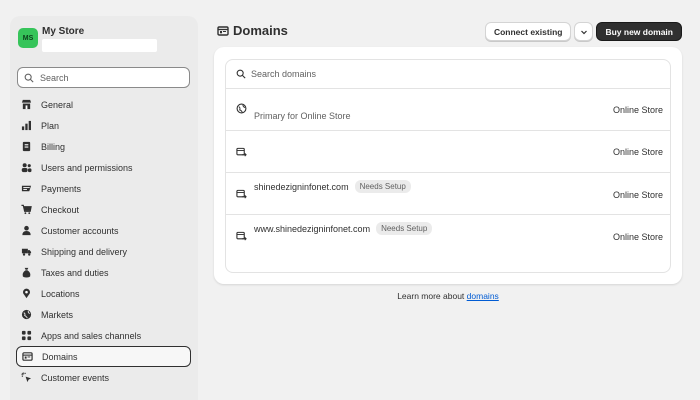 This screenshot has height=400, width=700. I want to click on money-bag-icon, so click(26, 272).